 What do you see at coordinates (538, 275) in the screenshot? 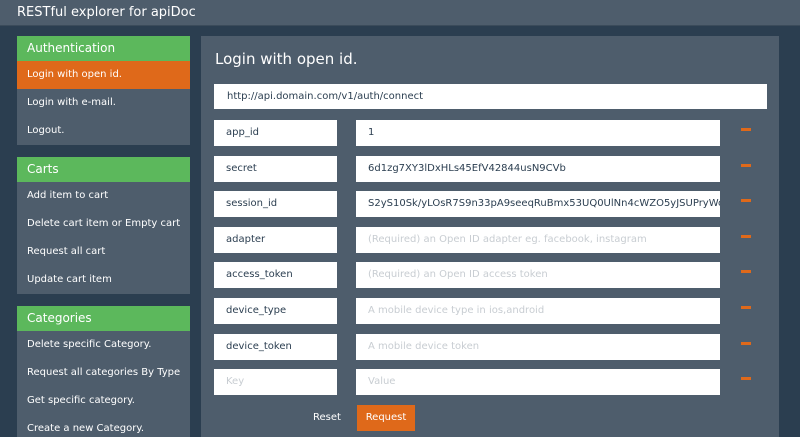
I see `param-value-field: (Required) an Open ID access token` at bounding box center [538, 275].